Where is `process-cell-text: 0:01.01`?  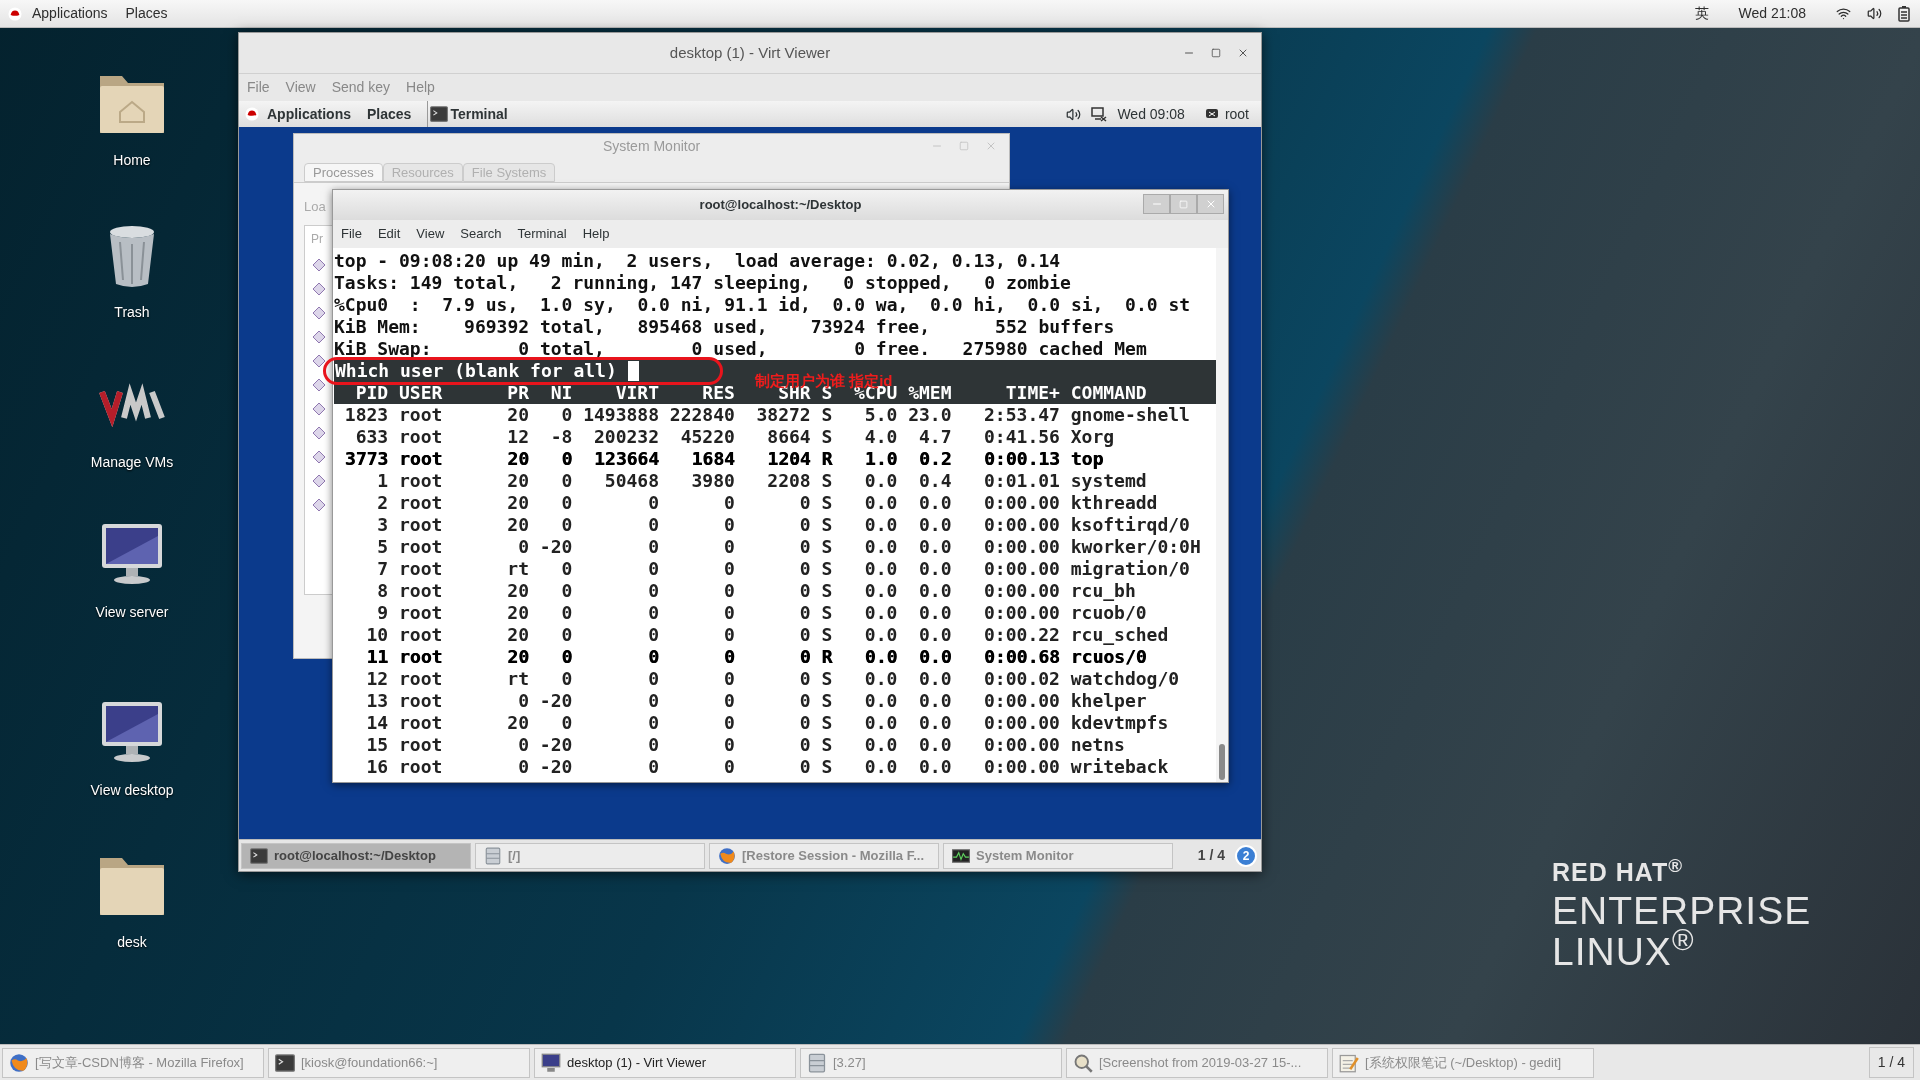
process-cell-text: 0:01.01 is located at coordinates (1021, 481).